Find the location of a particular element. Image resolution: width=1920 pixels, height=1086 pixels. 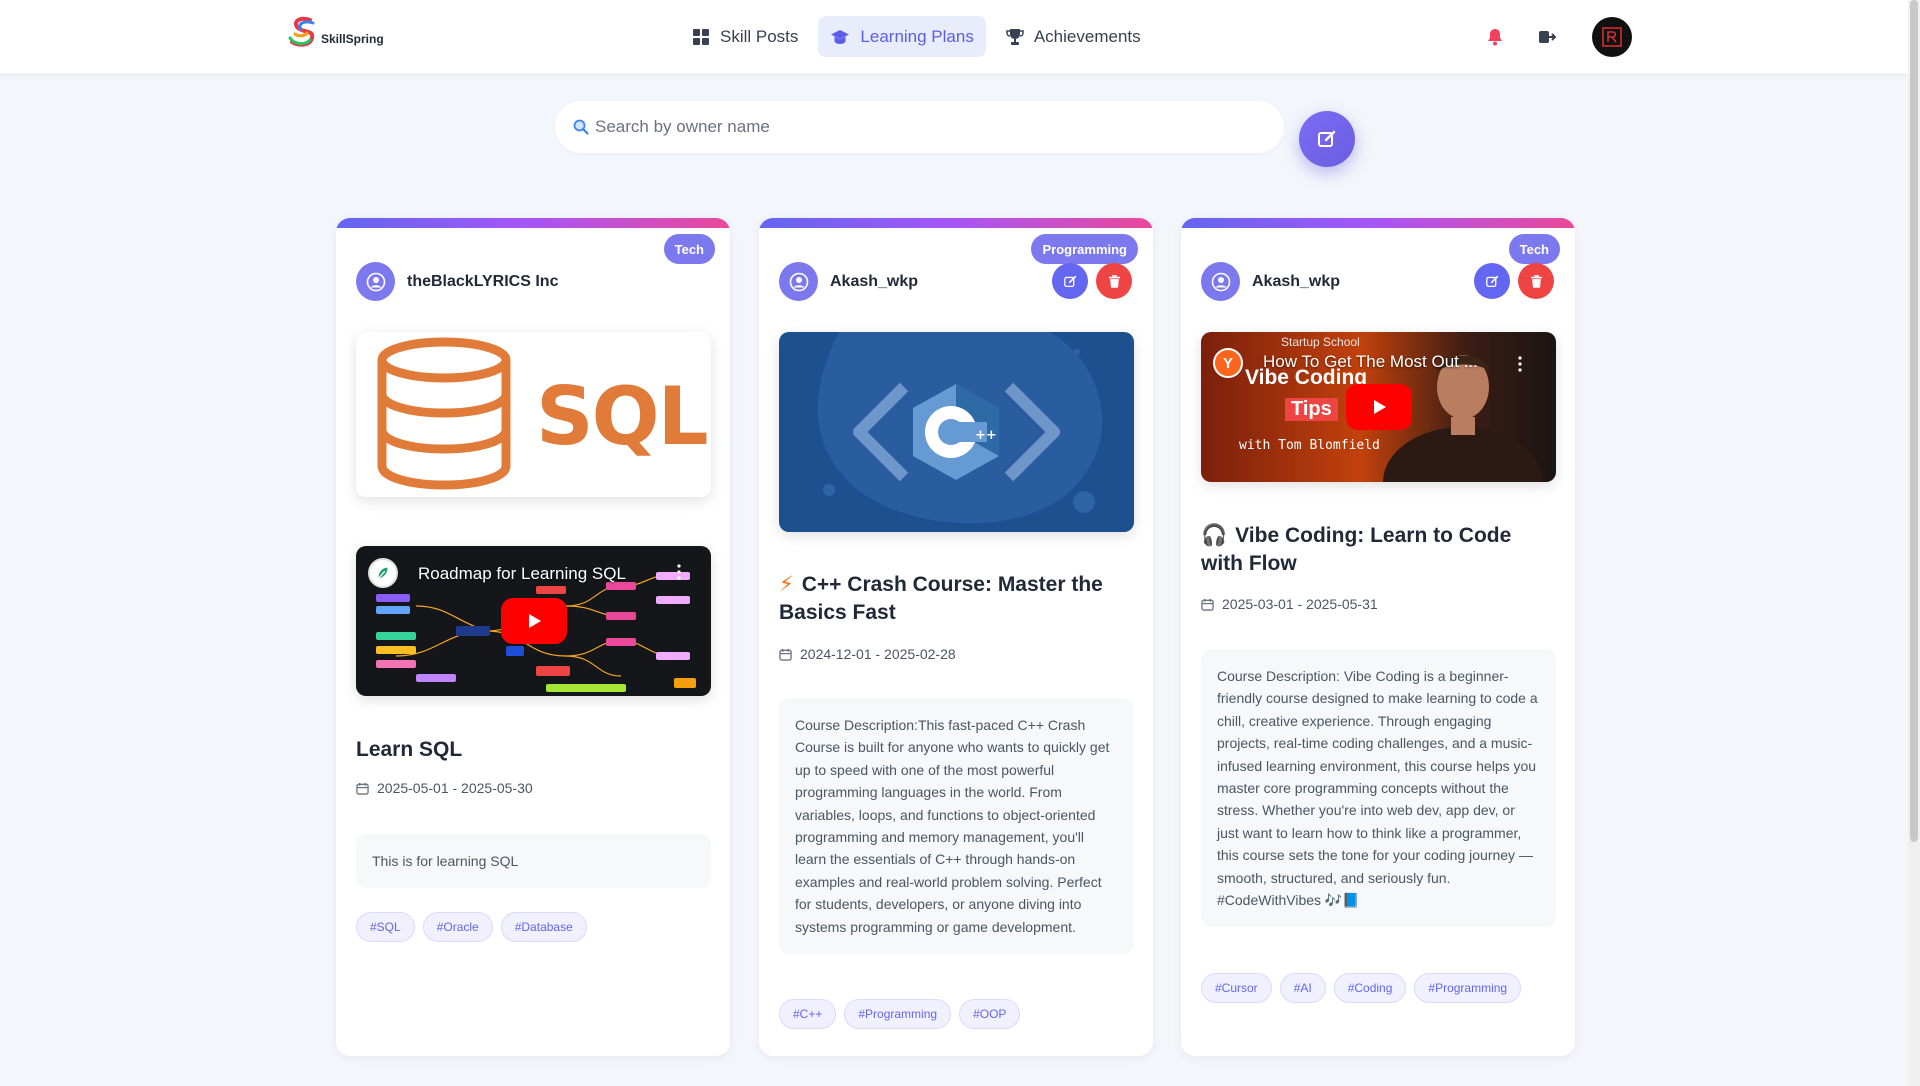

owner-info: theBlackLYRICS Inc is located at coordinates (457, 281).